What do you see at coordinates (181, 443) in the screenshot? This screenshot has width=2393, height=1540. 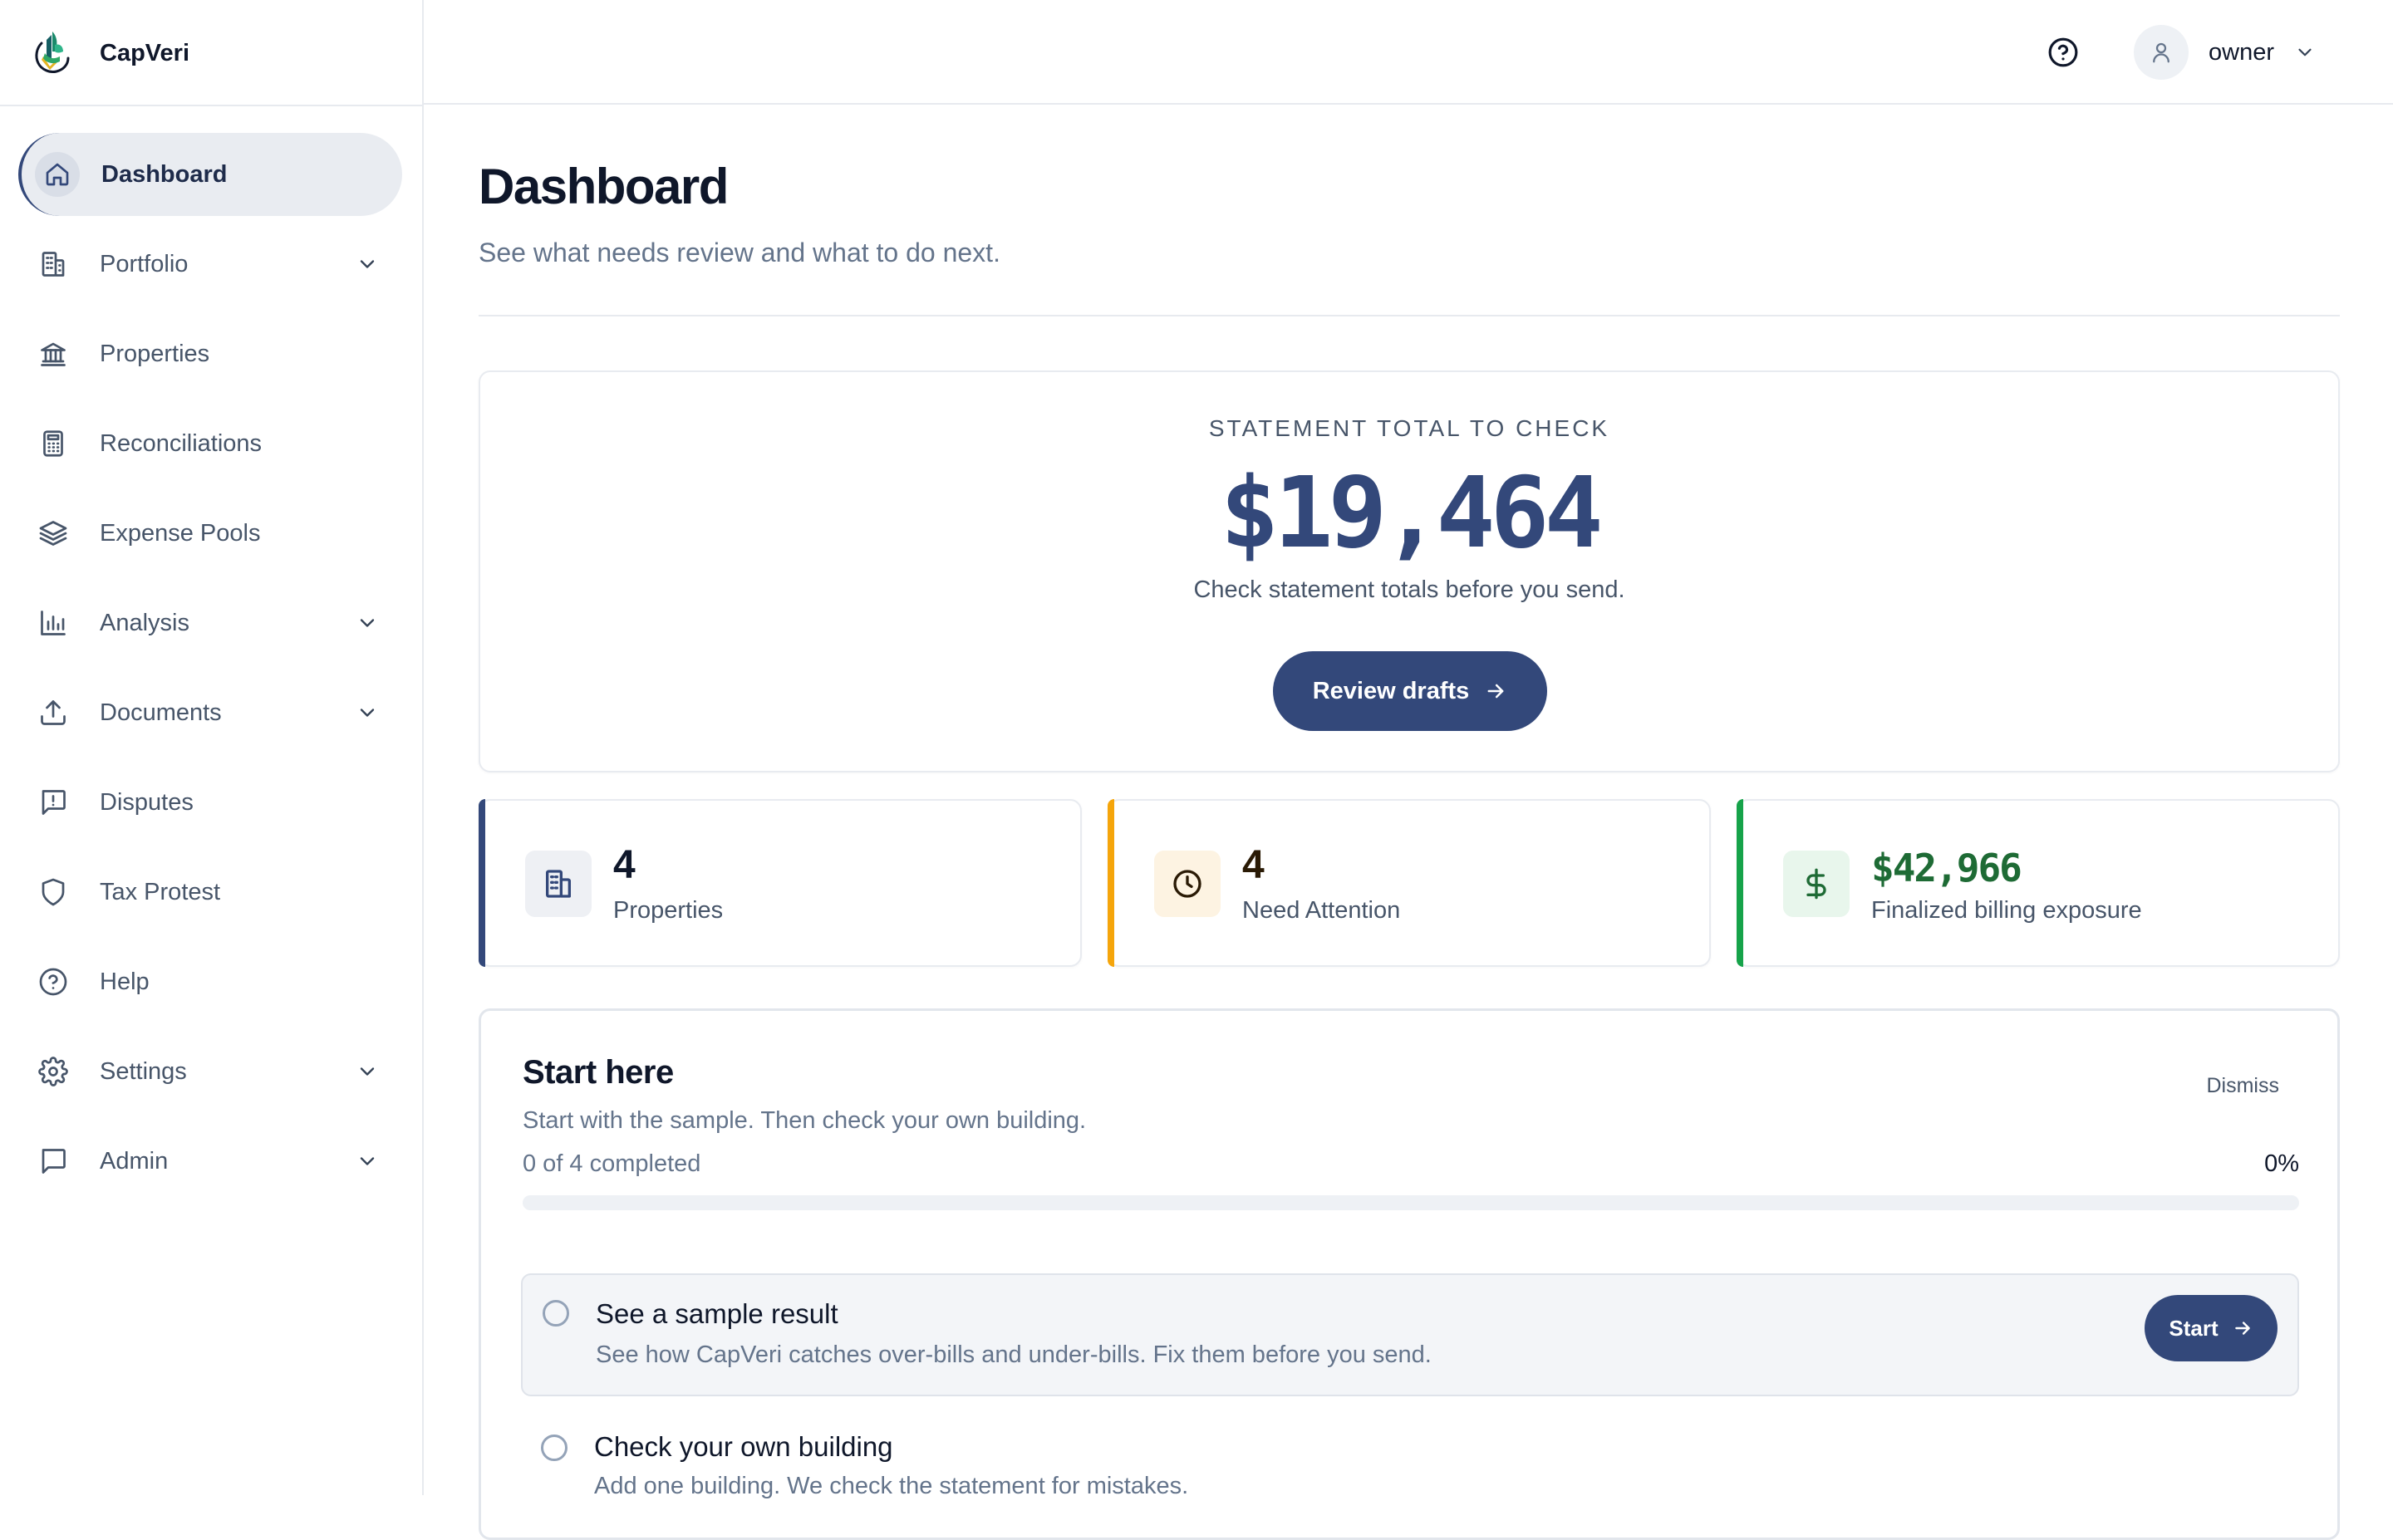 I see `sidebar-item-label: Reconciliations` at bounding box center [181, 443].